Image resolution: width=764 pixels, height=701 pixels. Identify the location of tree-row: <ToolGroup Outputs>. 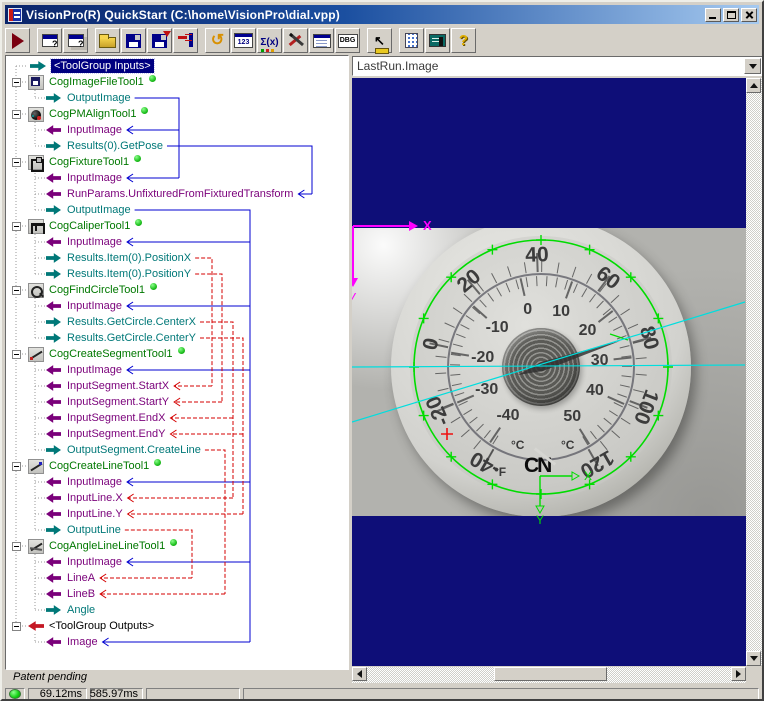
(177, 626).